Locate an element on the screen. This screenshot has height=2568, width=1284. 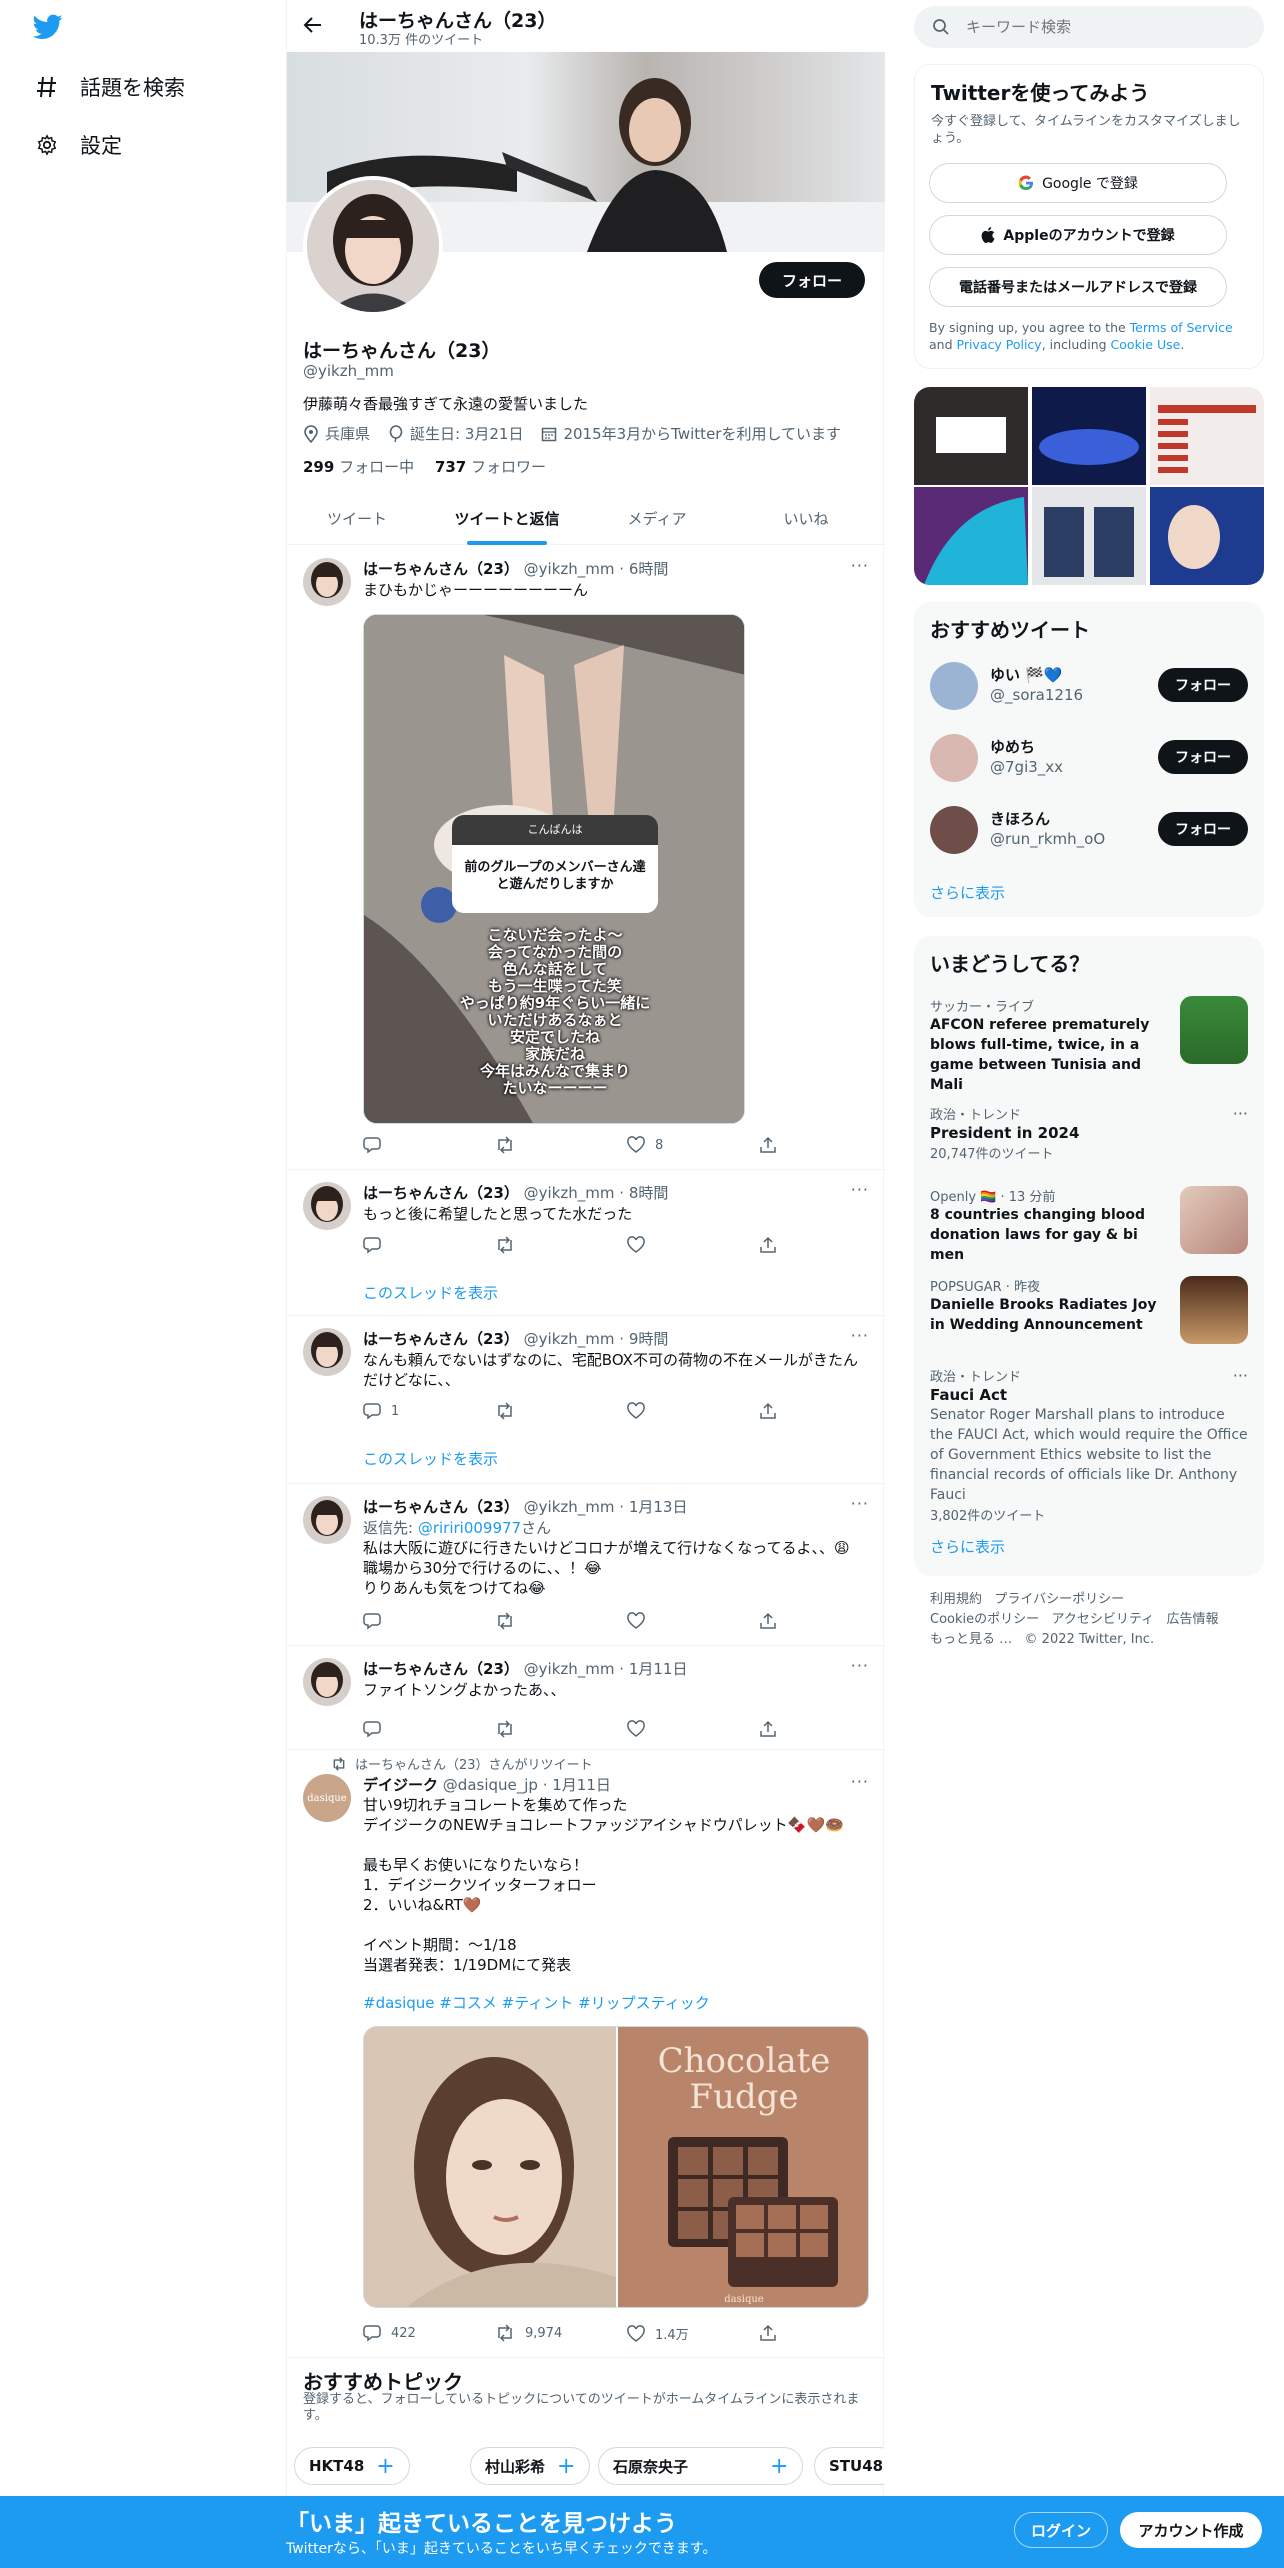
search-bar is located at coordinates (1089, 27).